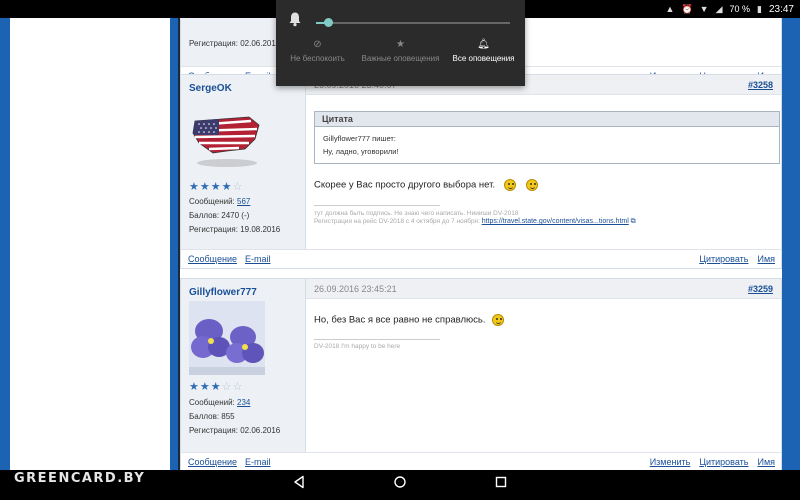 Image resolution: width=800 pixels, height=500 pixels. Describe the element at coordinates (760, 85) in the screenshot. I see `post-number-link: #3258` at that location.